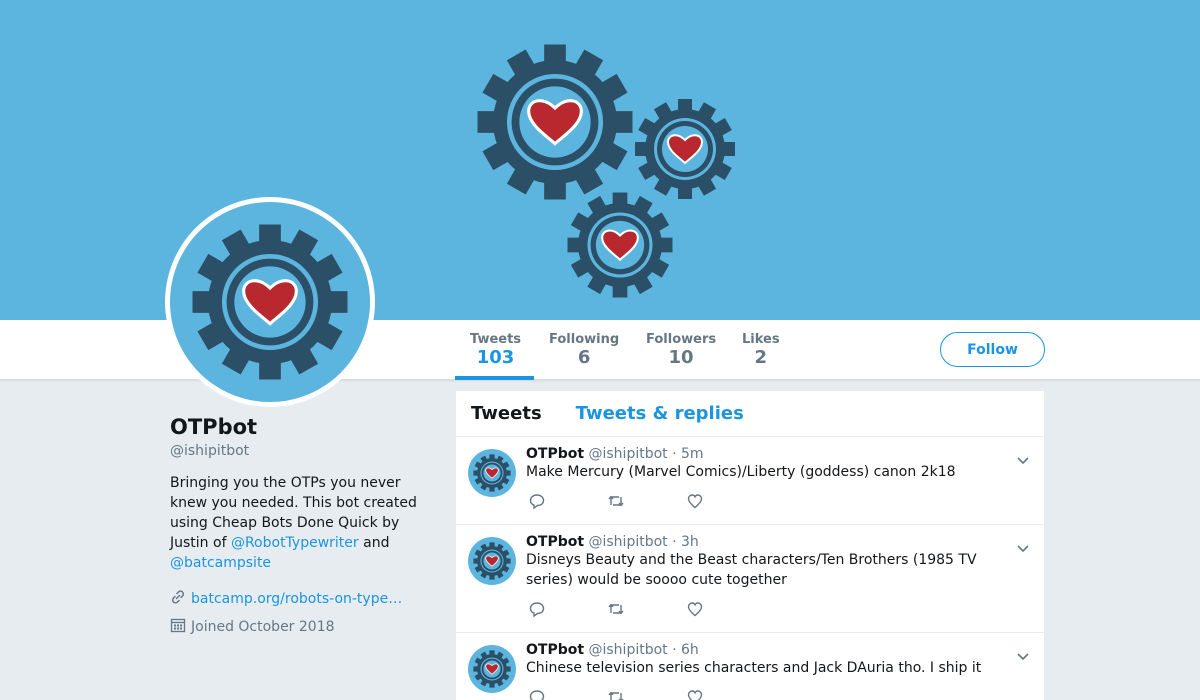 This screenshot has width=1200, height=700. Describe the element at coordinates (681, 357) in the screenshot. I see `stat-followers-count: 10` at that location.